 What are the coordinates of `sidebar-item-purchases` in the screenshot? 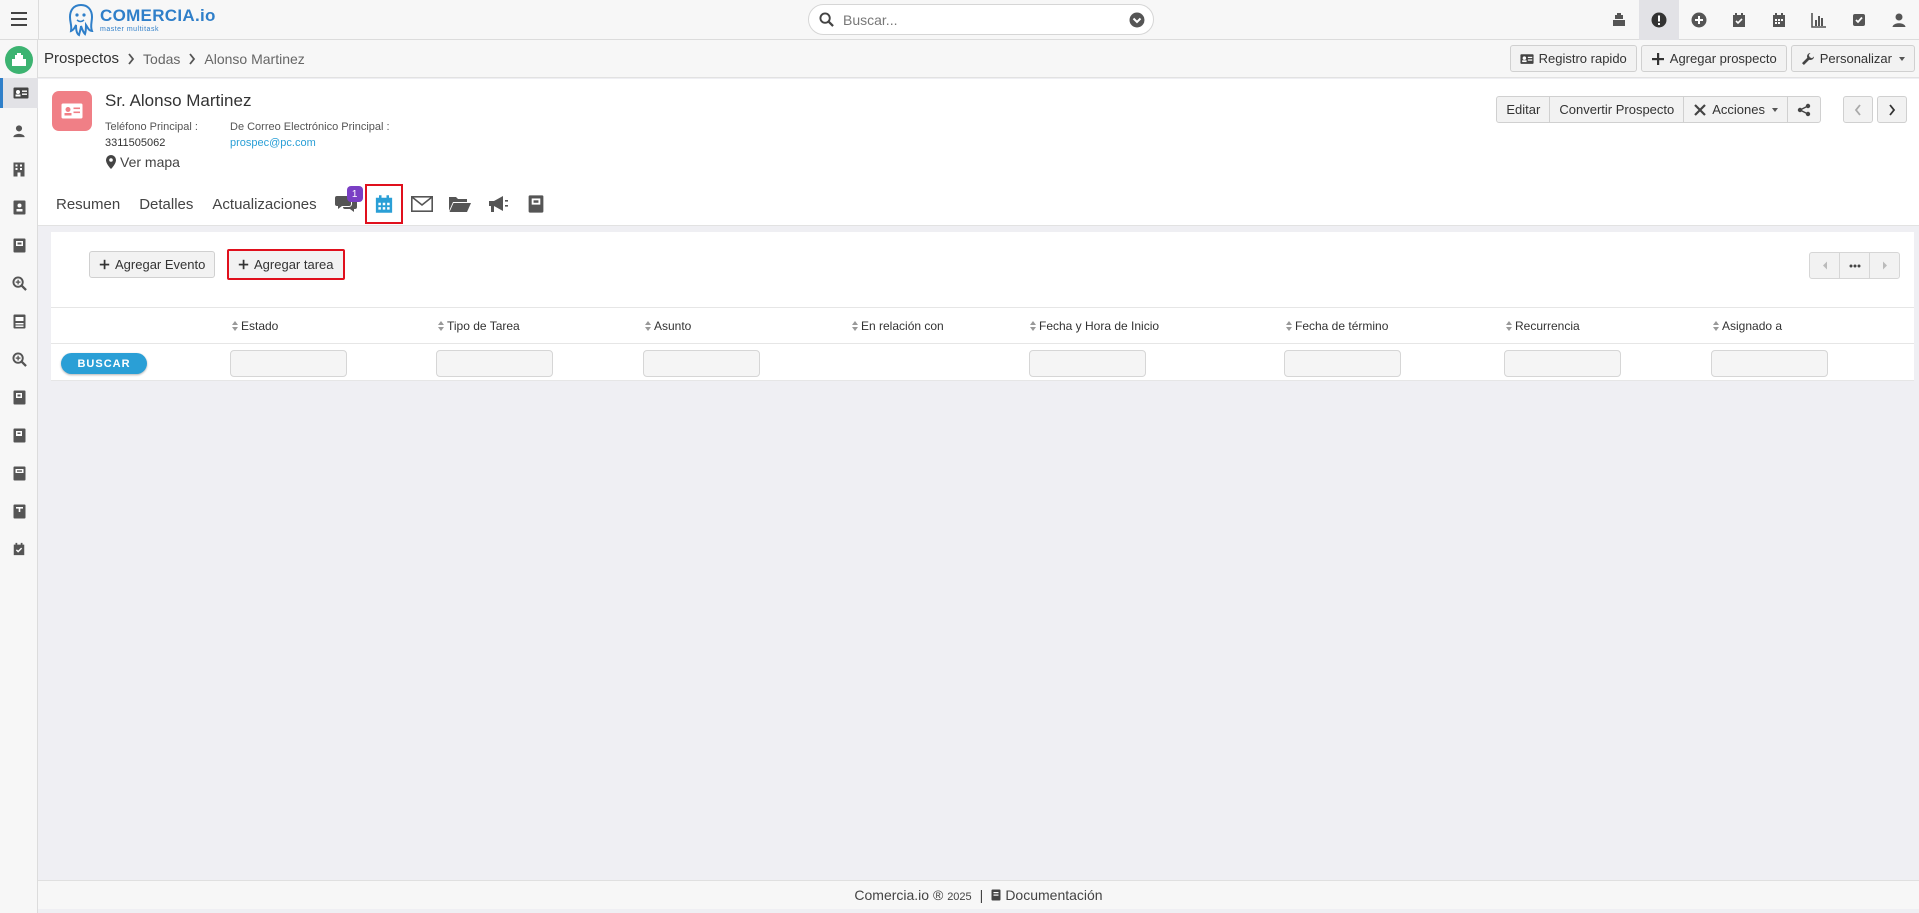 It's located at (19, 435).